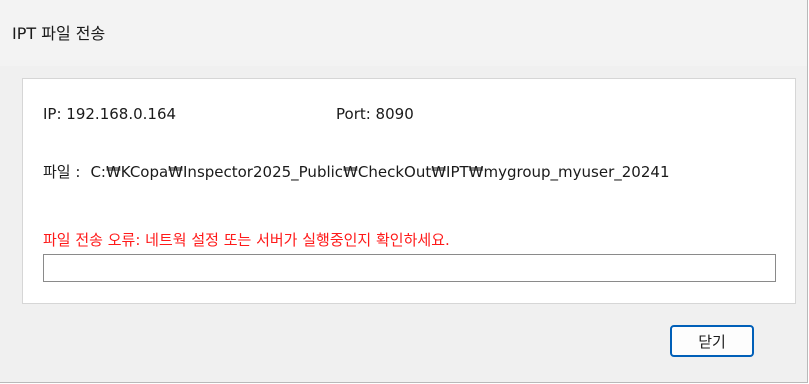 The image size is (809, 384). Describe the element at coordinates (62, 172) in the screenshot. I see `file-label: 파일 :` at that location.